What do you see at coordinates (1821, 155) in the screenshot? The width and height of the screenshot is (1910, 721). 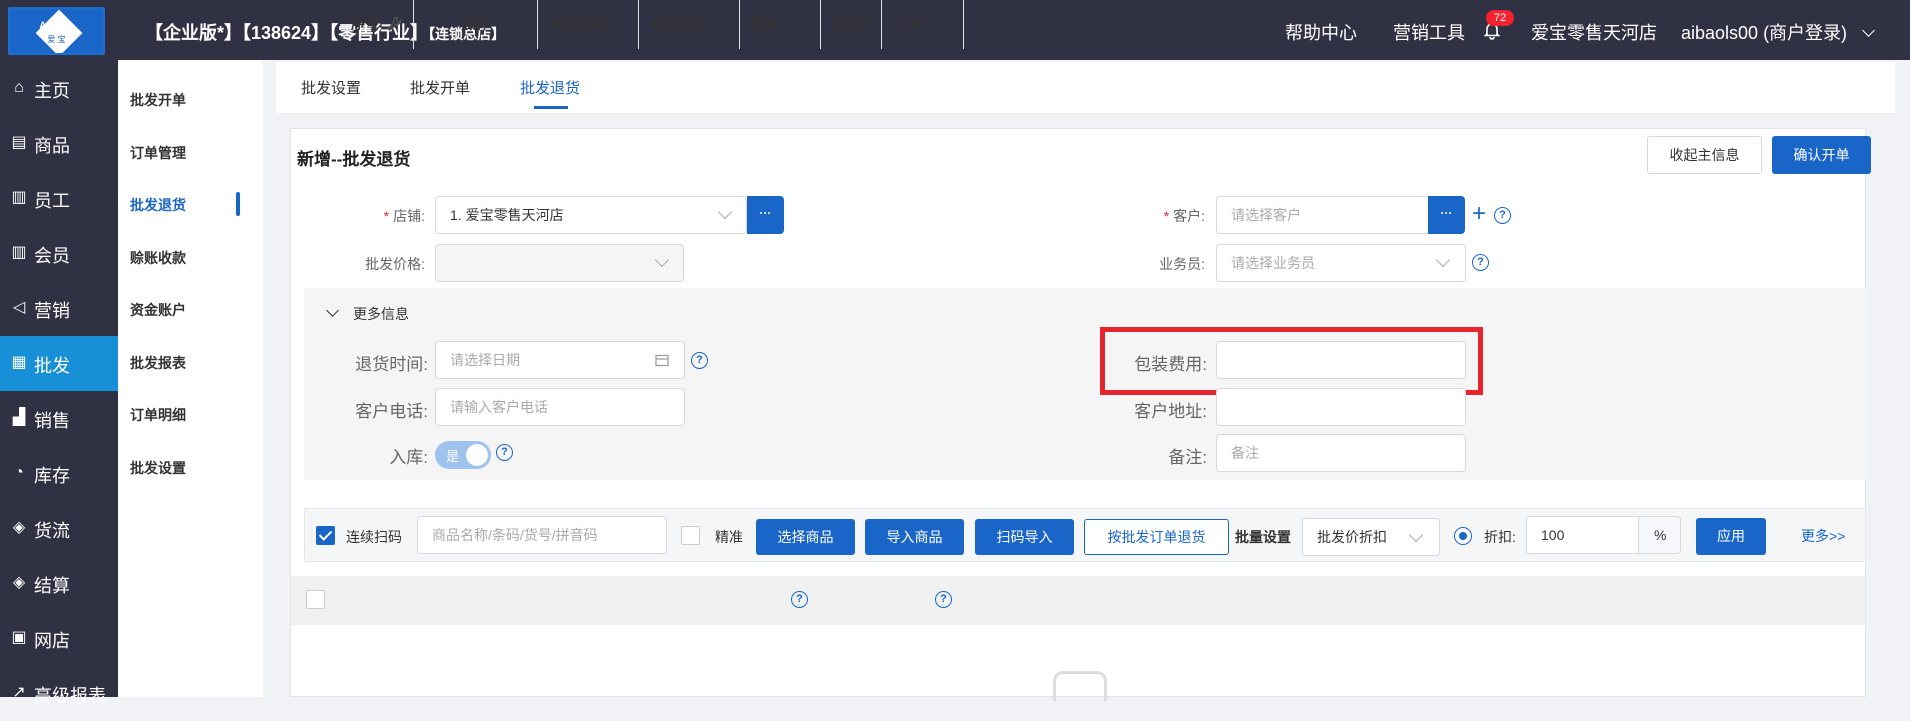 I see `confirm-order-button: 确认开单` at bounding box center [1821, 155].